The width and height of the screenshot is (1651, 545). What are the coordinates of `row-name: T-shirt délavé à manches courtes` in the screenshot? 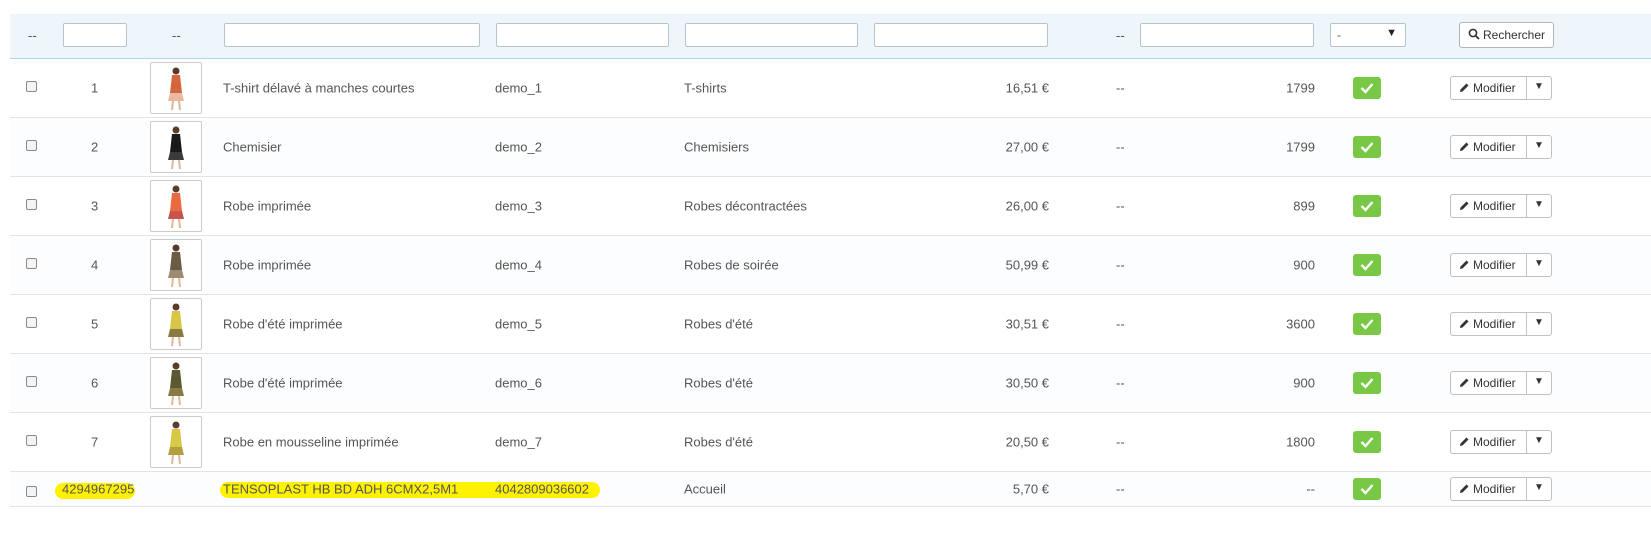 It's located at (319, 88).